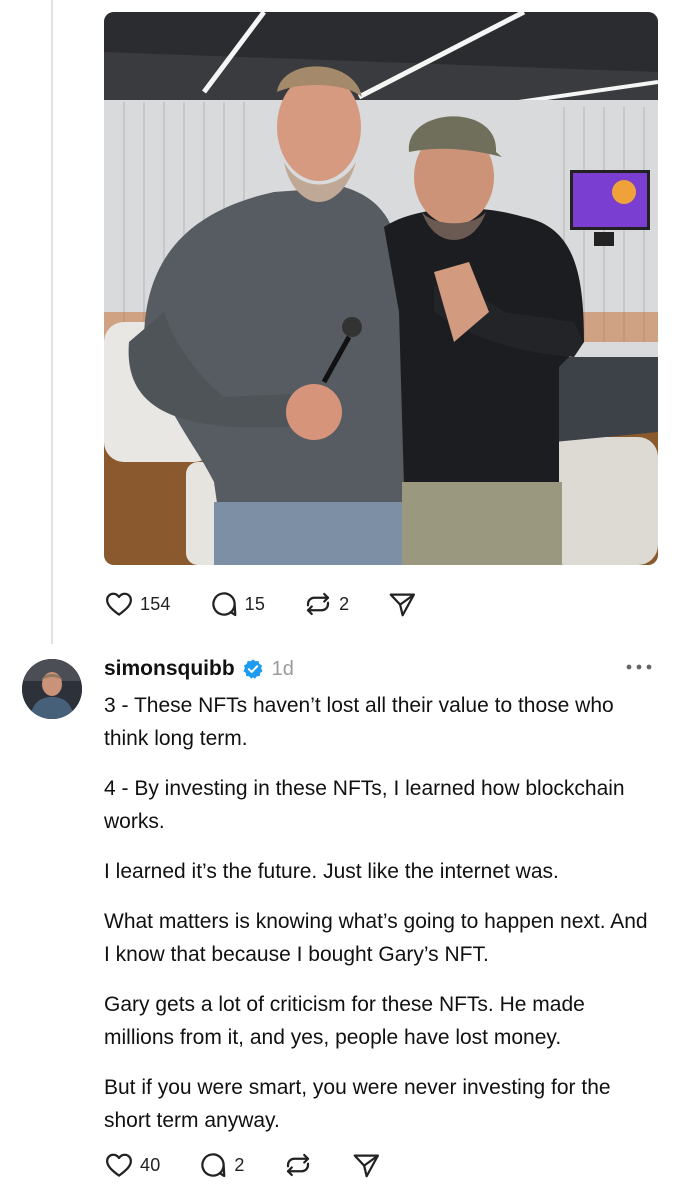 Image resolution: width=679 pixels, height=1200 pixels. What do you see at coordinates (261, 1165) in the screenshot?
I see `post2-actions: 40 2` at bounding box center [261, 1165].